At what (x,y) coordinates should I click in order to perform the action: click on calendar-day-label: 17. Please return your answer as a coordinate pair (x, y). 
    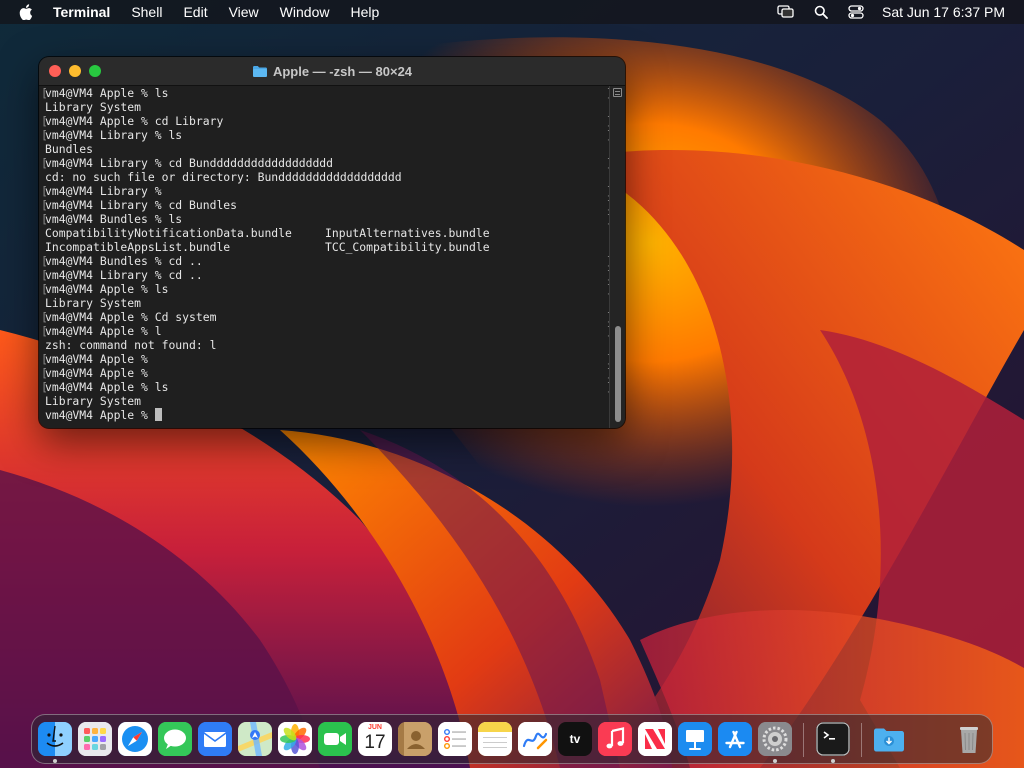
    Looking at the image, I should click on (375, 742).